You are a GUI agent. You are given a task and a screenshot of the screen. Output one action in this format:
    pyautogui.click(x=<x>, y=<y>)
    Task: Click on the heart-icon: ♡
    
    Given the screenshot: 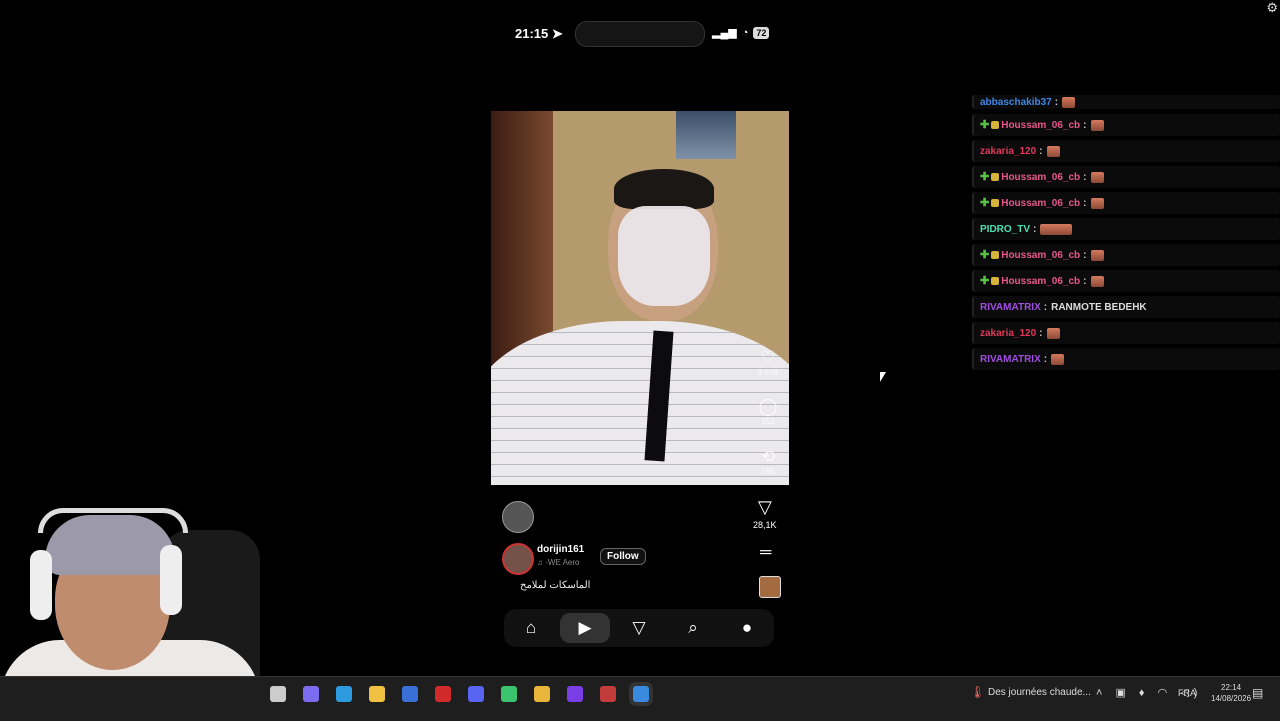 What is the action you would take?
    pyautogui.click(x=768, y=357)
    